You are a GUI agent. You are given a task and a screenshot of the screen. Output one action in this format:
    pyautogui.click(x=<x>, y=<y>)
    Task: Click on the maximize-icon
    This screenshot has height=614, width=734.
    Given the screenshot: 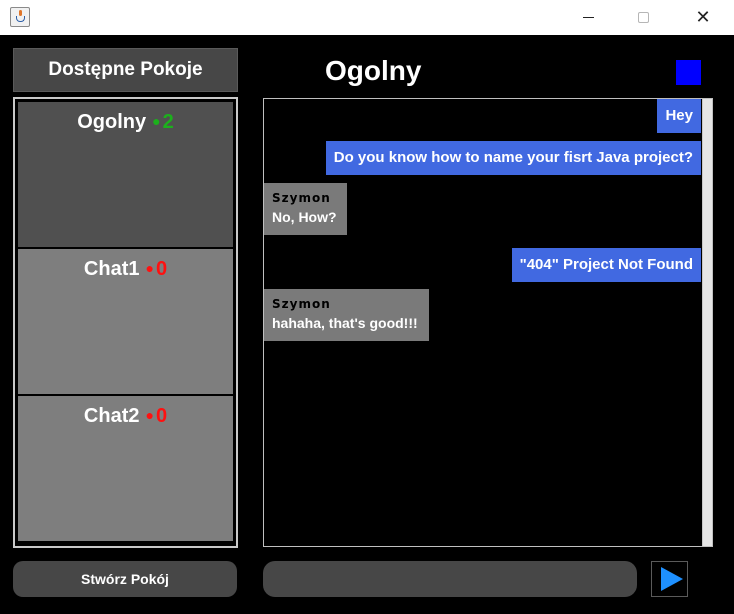 What is the action you would take?
    pyautogui.click(x=643, y=17)
    